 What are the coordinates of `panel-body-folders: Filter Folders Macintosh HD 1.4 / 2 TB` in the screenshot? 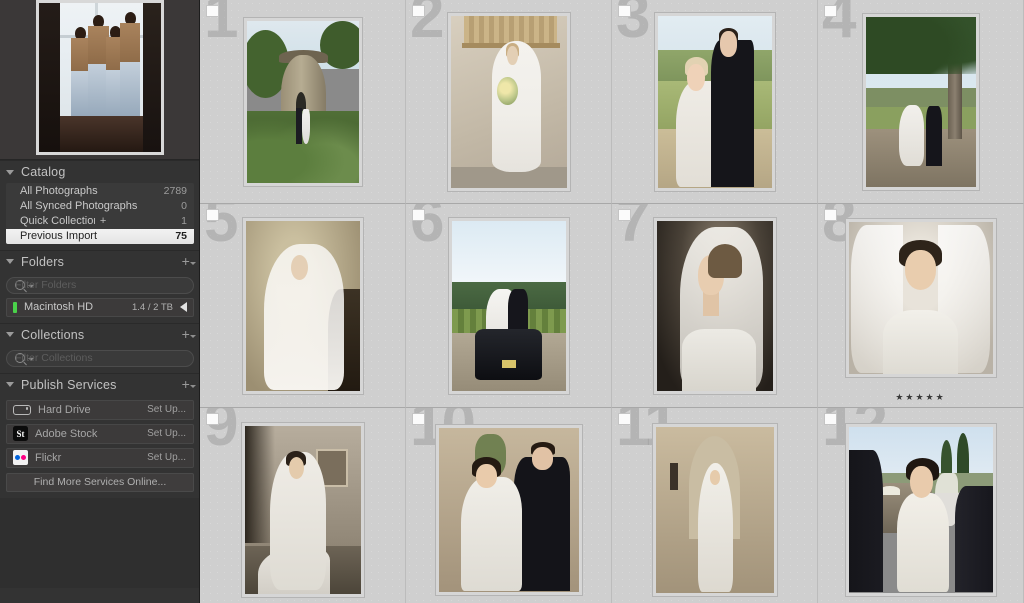 It's located at (99, 299).